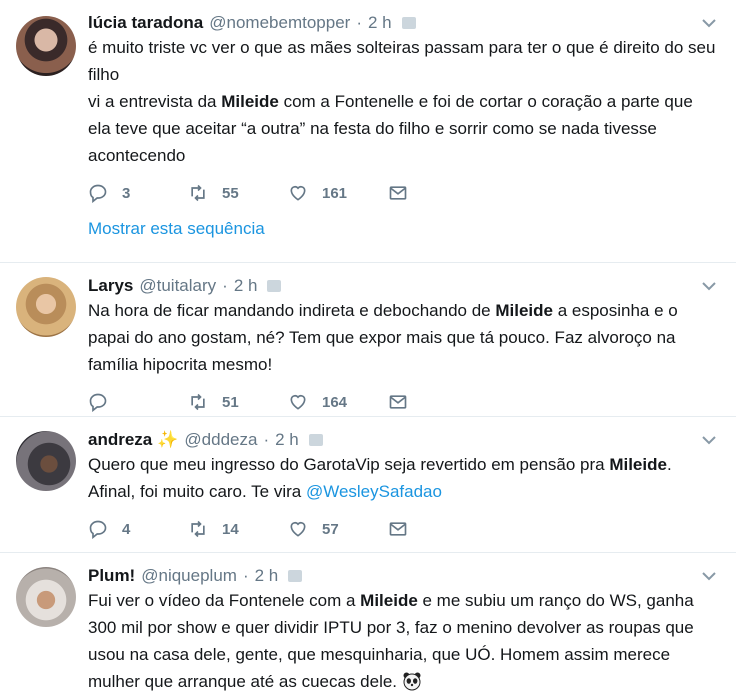 The image size is (736, 699). Describe the element at coordinates (230, 529) in the screenshot. I see `retweet-count: 14` at that location.